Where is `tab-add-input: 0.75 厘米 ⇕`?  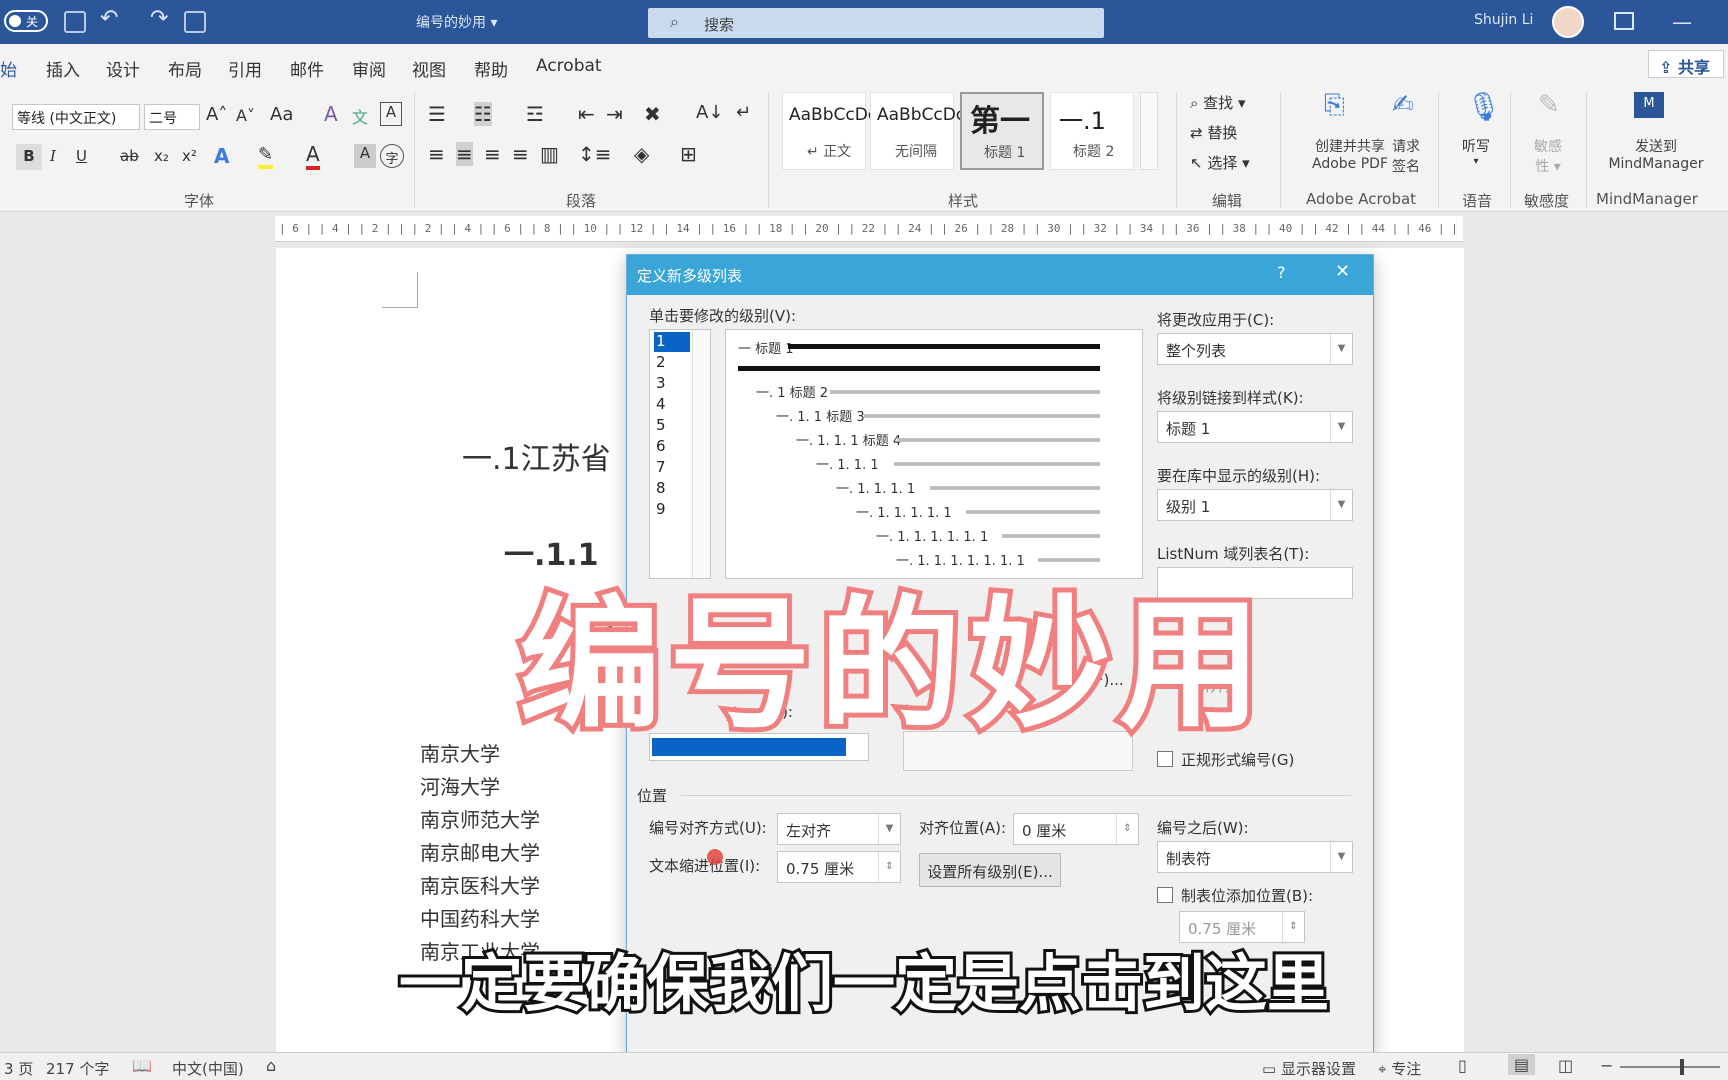
tab-add-input: 0.75 厘米 ⇕ is located at coordinates (1242, 927).